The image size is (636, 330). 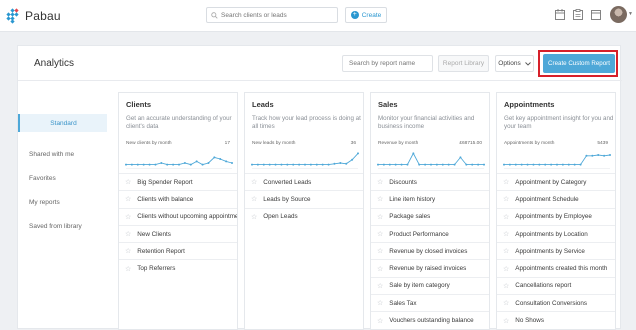 What do you see at coordinates (178, 216) in the screenshot?
I see `report-item: ☆ Clients without upcoming appointments` at bounding box center [178, 216].